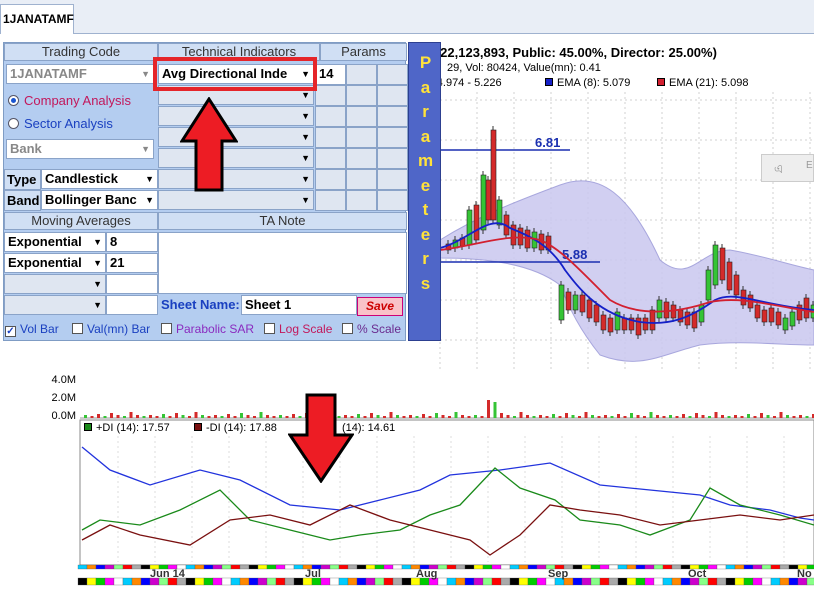 The image size is (814, 595). I want to click on params-header: Params, so click(363, 52).